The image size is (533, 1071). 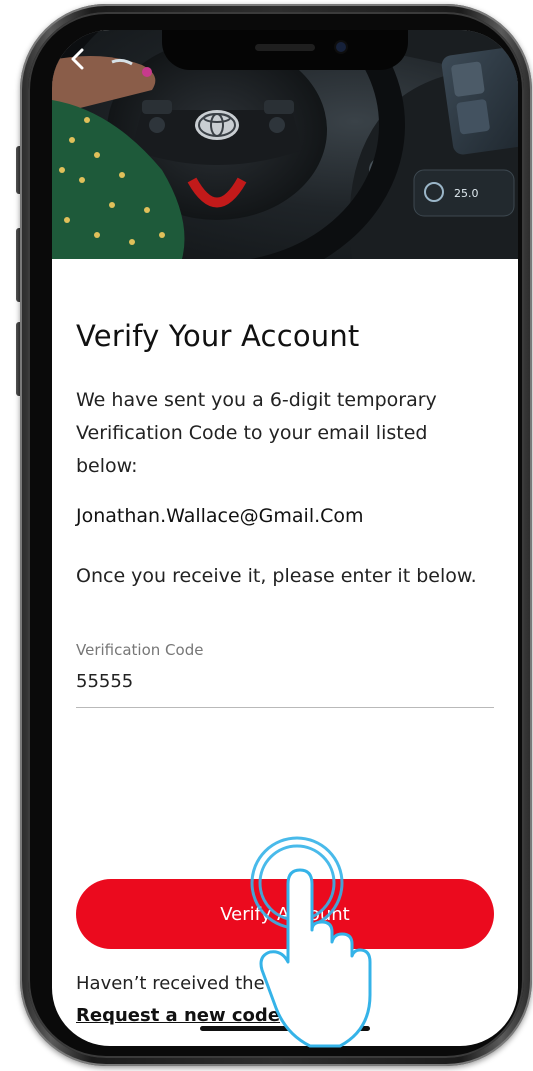 What do you see at coordinates (276, 681) in the screenshot?
I see `verification-code-input` at bounding box center [276, 681].